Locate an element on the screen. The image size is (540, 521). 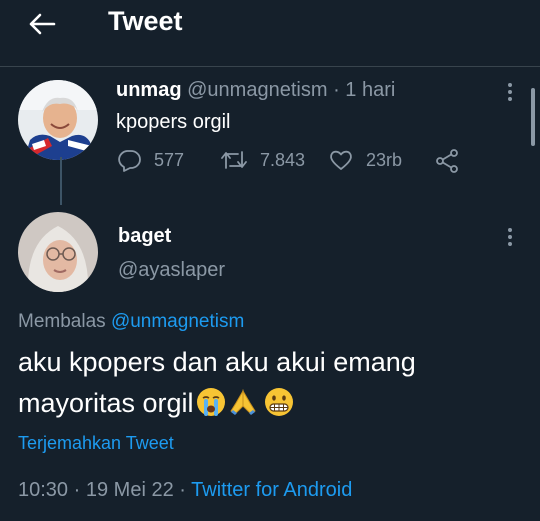
reply-display-name: baget is located at coordinates (144, 236).